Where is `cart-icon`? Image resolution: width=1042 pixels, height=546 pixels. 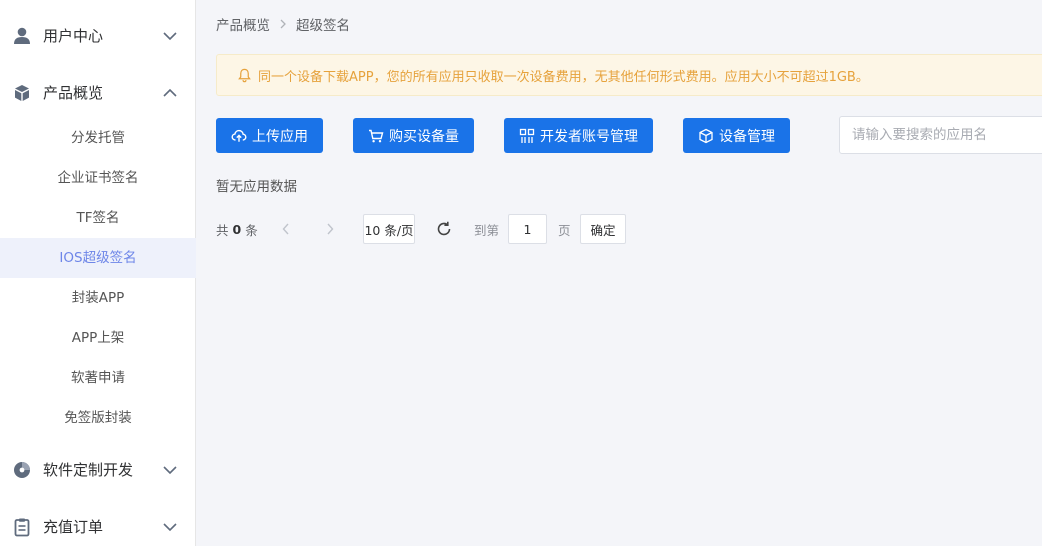
cart-icon is located at coordinates (376, 136).